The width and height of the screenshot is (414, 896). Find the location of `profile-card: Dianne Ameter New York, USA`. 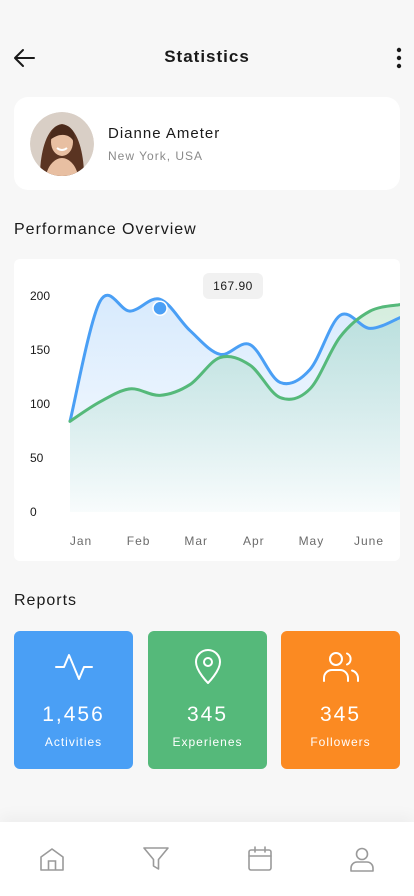

profile-card: Dianne Ameter New York, USA is located at coordinates (207, 143).